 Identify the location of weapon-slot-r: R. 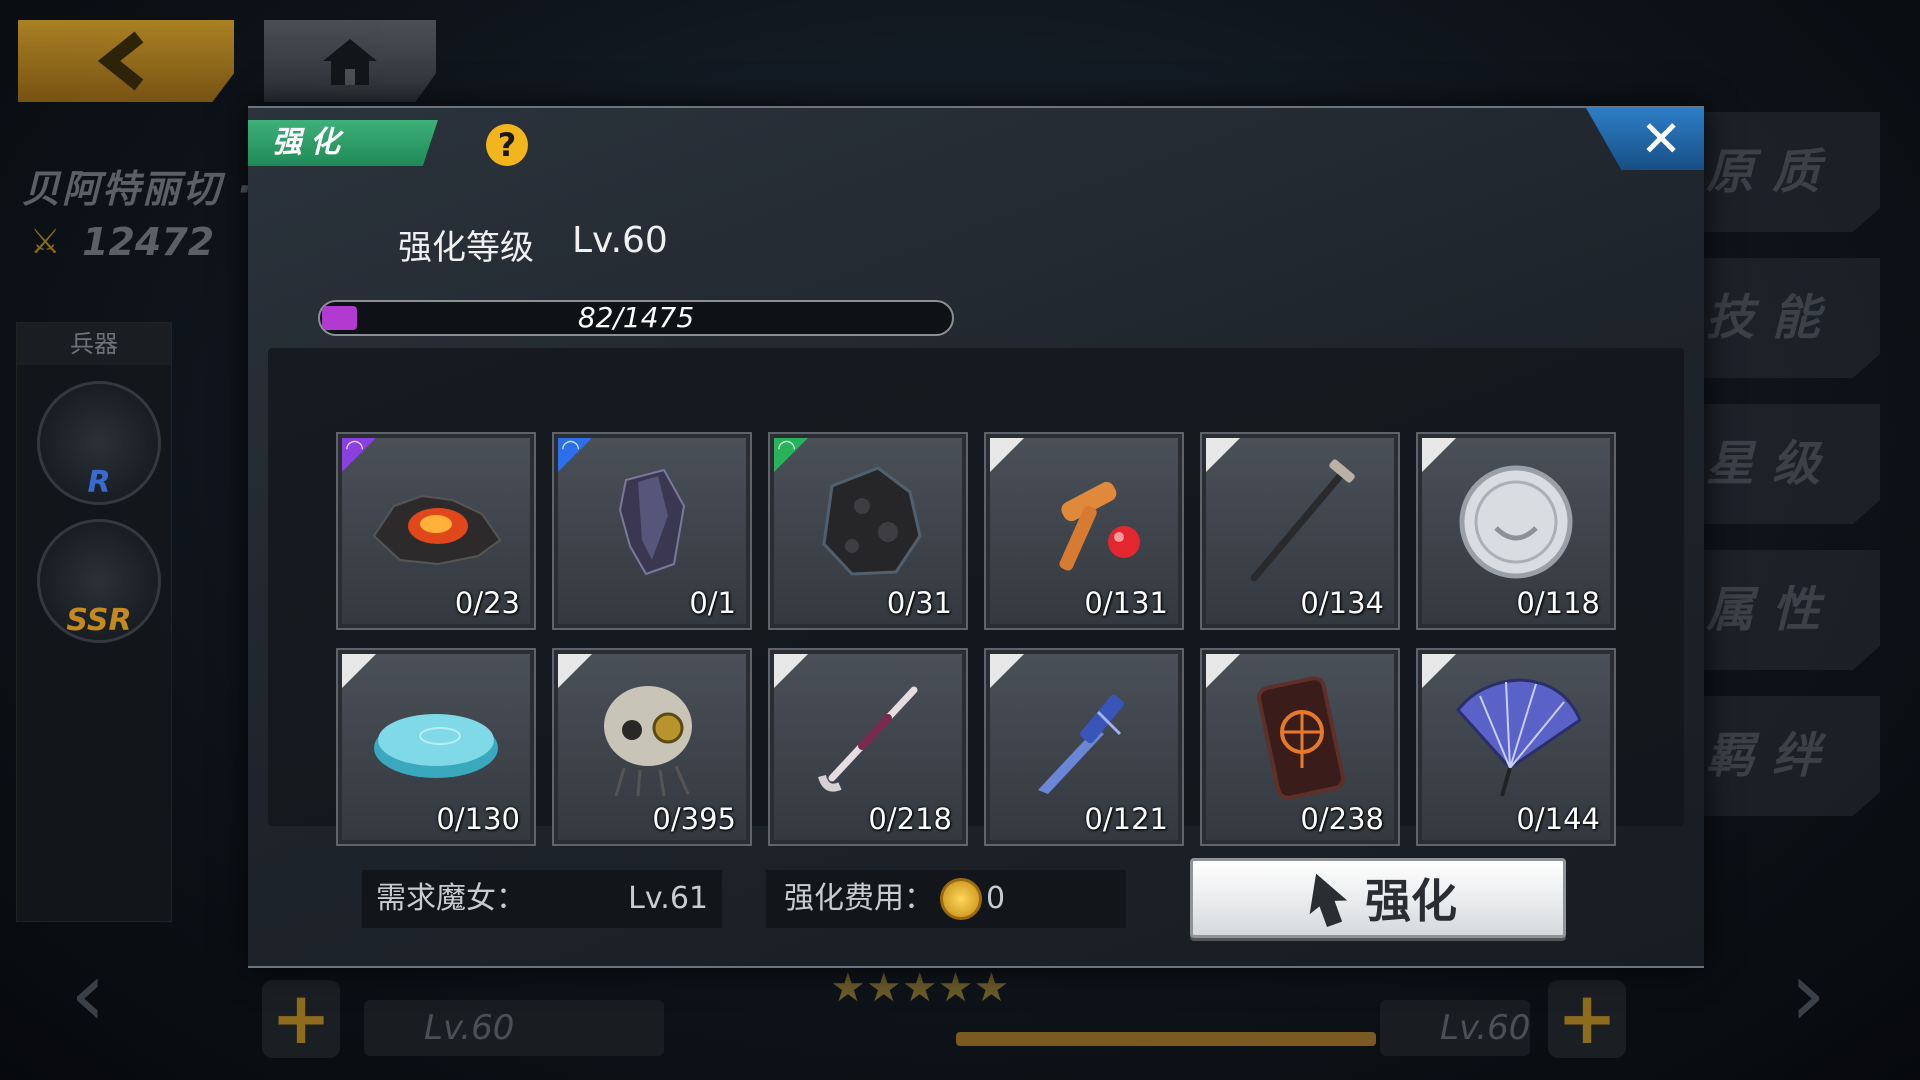
(99, 443).